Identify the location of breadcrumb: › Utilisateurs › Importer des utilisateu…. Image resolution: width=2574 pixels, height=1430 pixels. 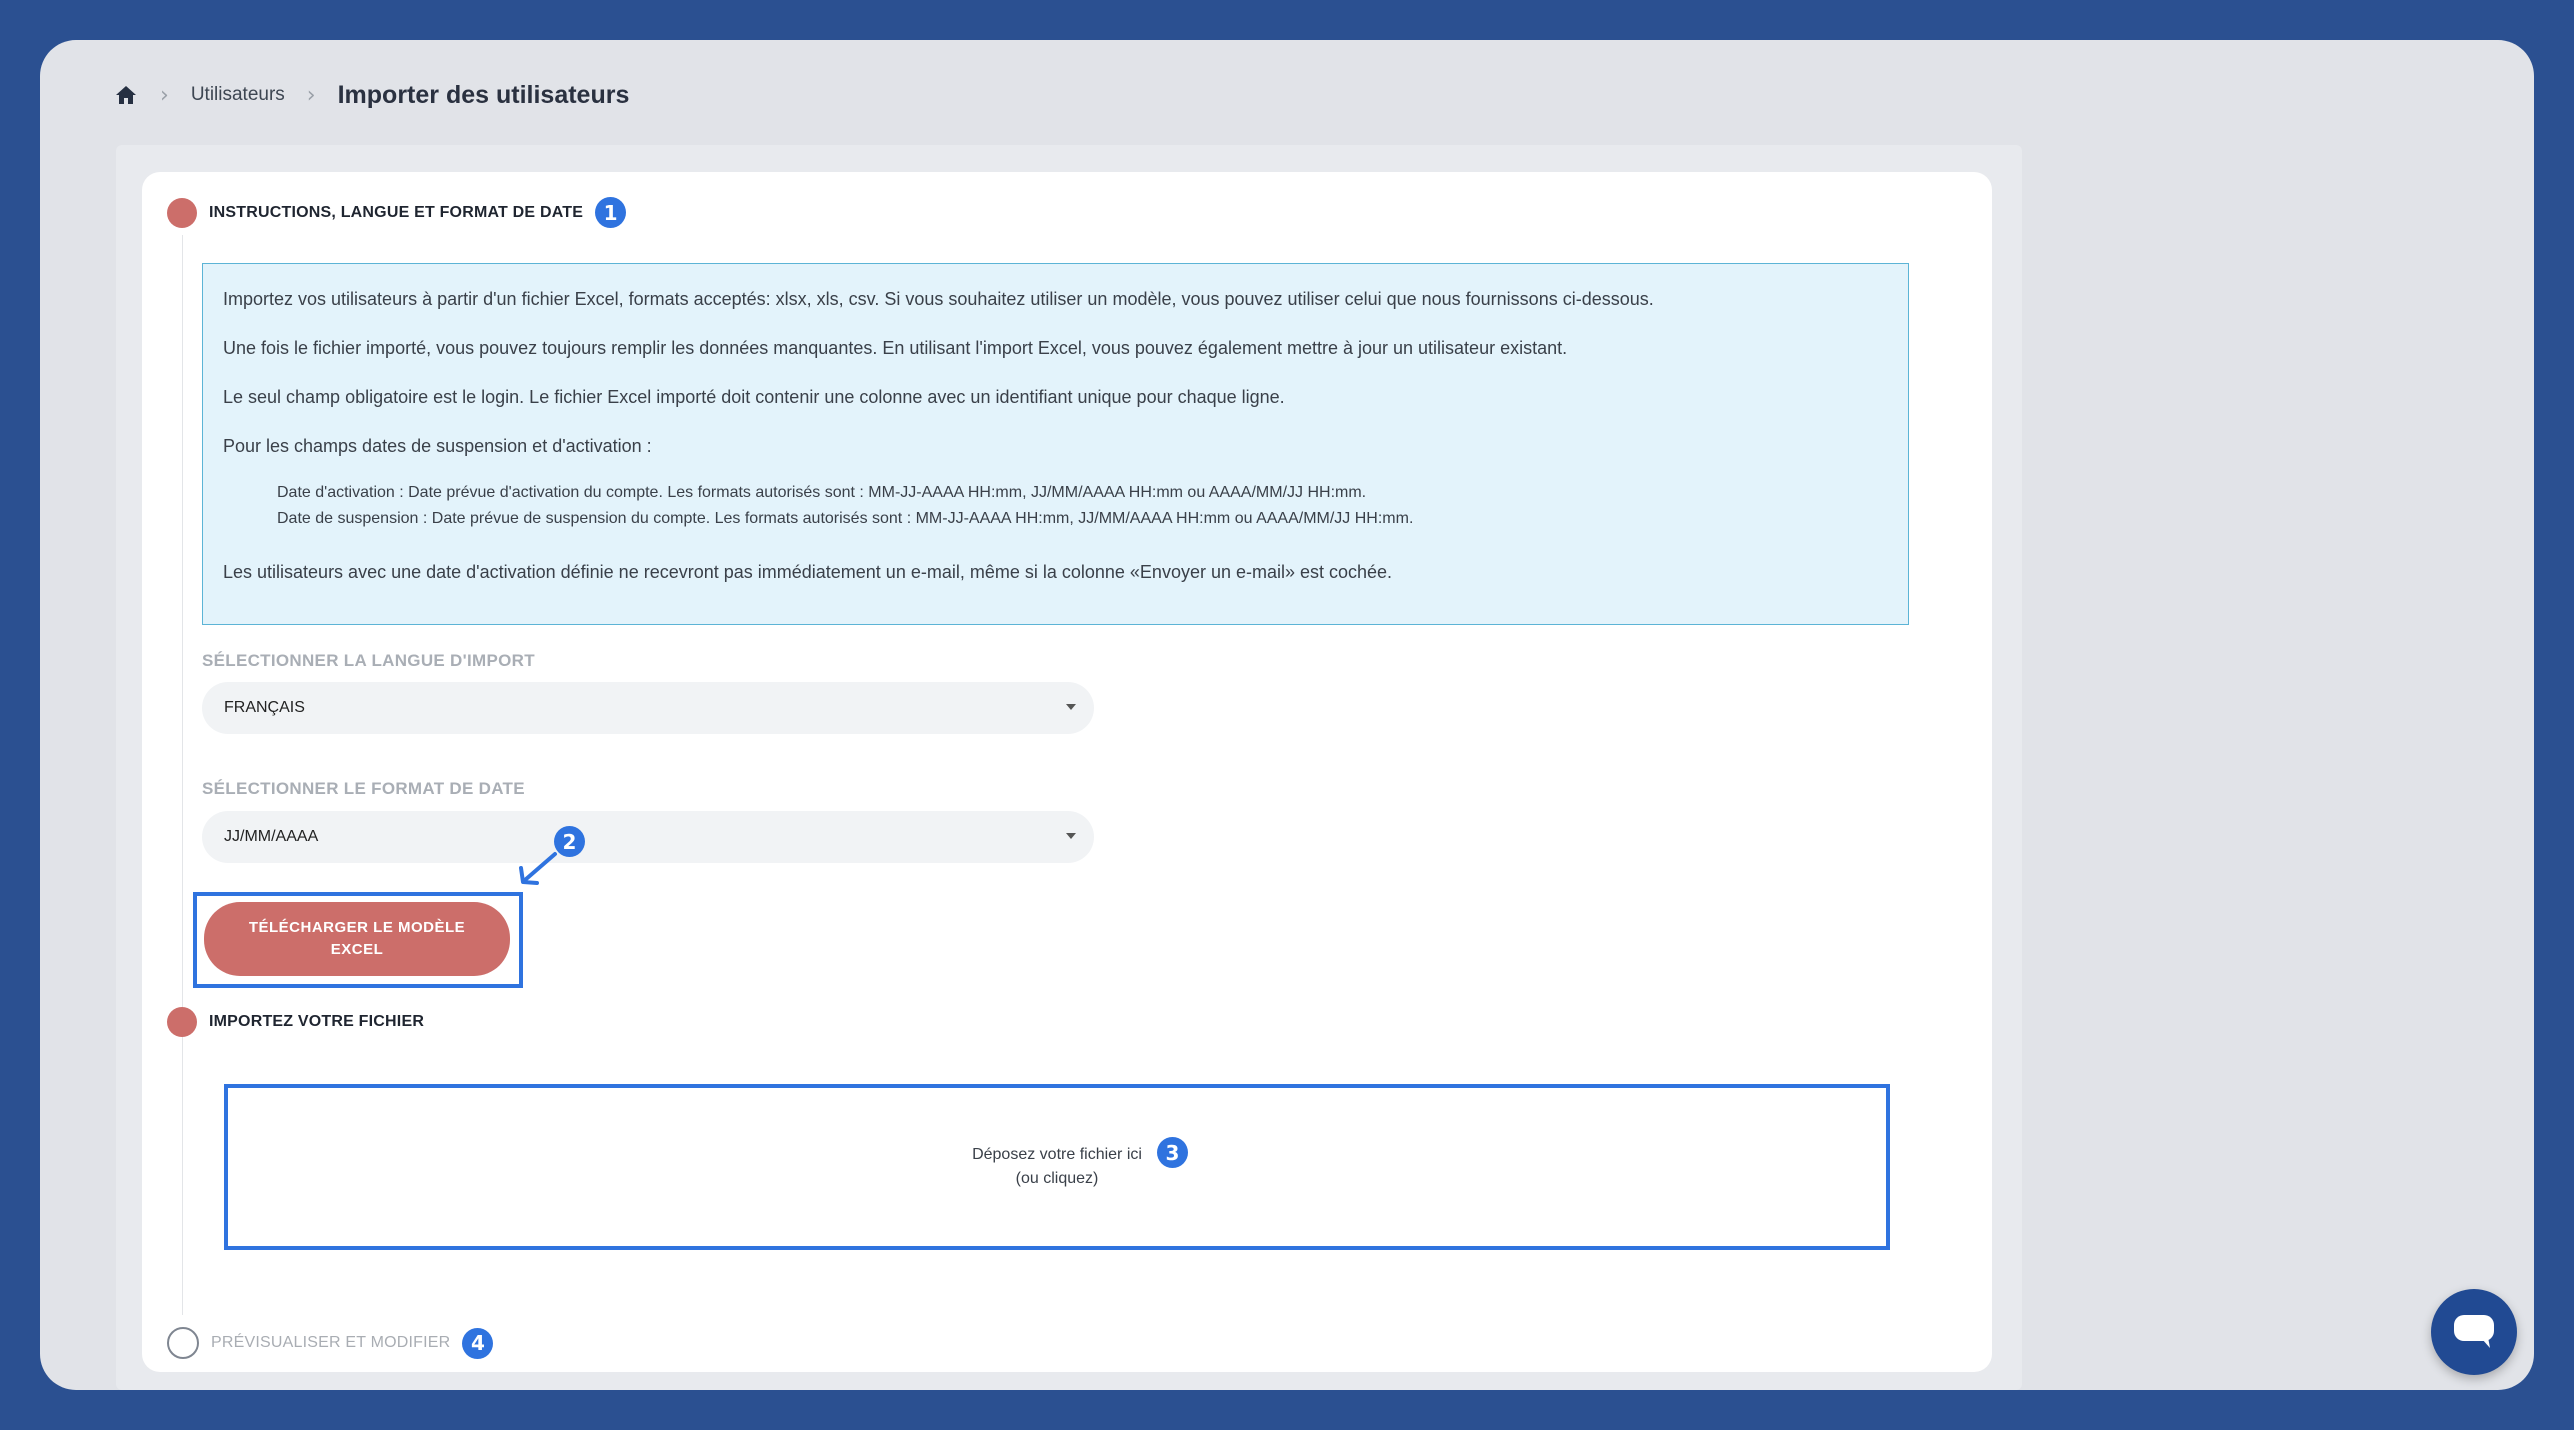
(371, 95).